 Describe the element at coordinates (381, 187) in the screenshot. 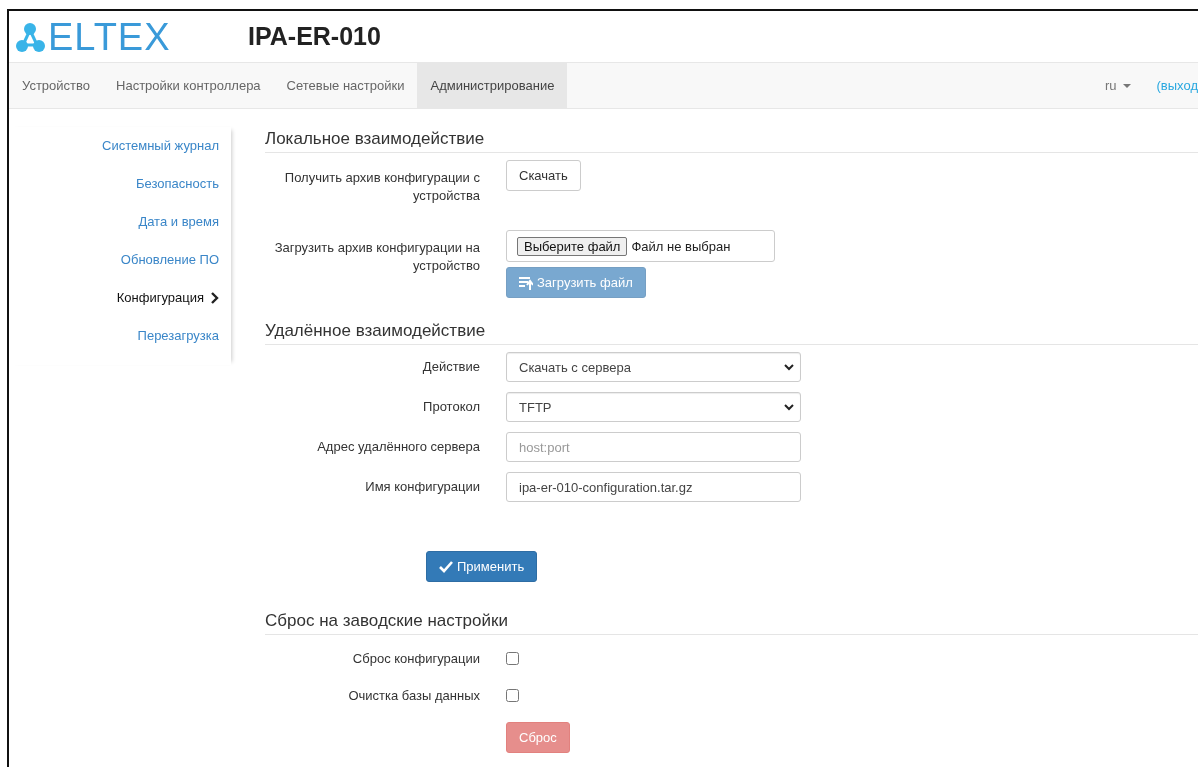

I see `field-label: Получить архив конфигурации с устройства` at that location.